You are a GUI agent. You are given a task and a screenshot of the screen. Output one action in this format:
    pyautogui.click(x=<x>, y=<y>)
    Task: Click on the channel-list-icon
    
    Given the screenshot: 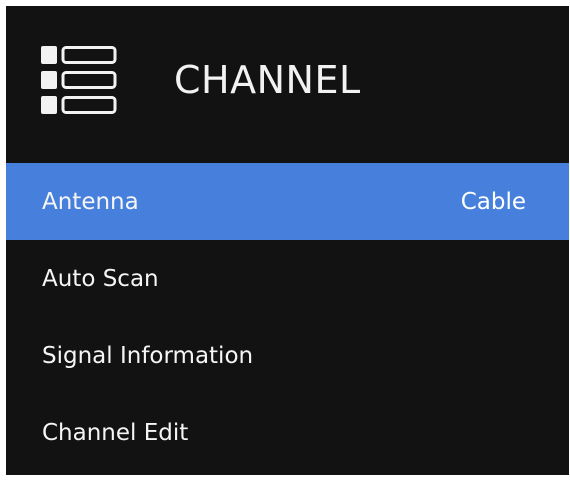 What is the action you would take?
    pyautogui.click(x=79, y=80)
    